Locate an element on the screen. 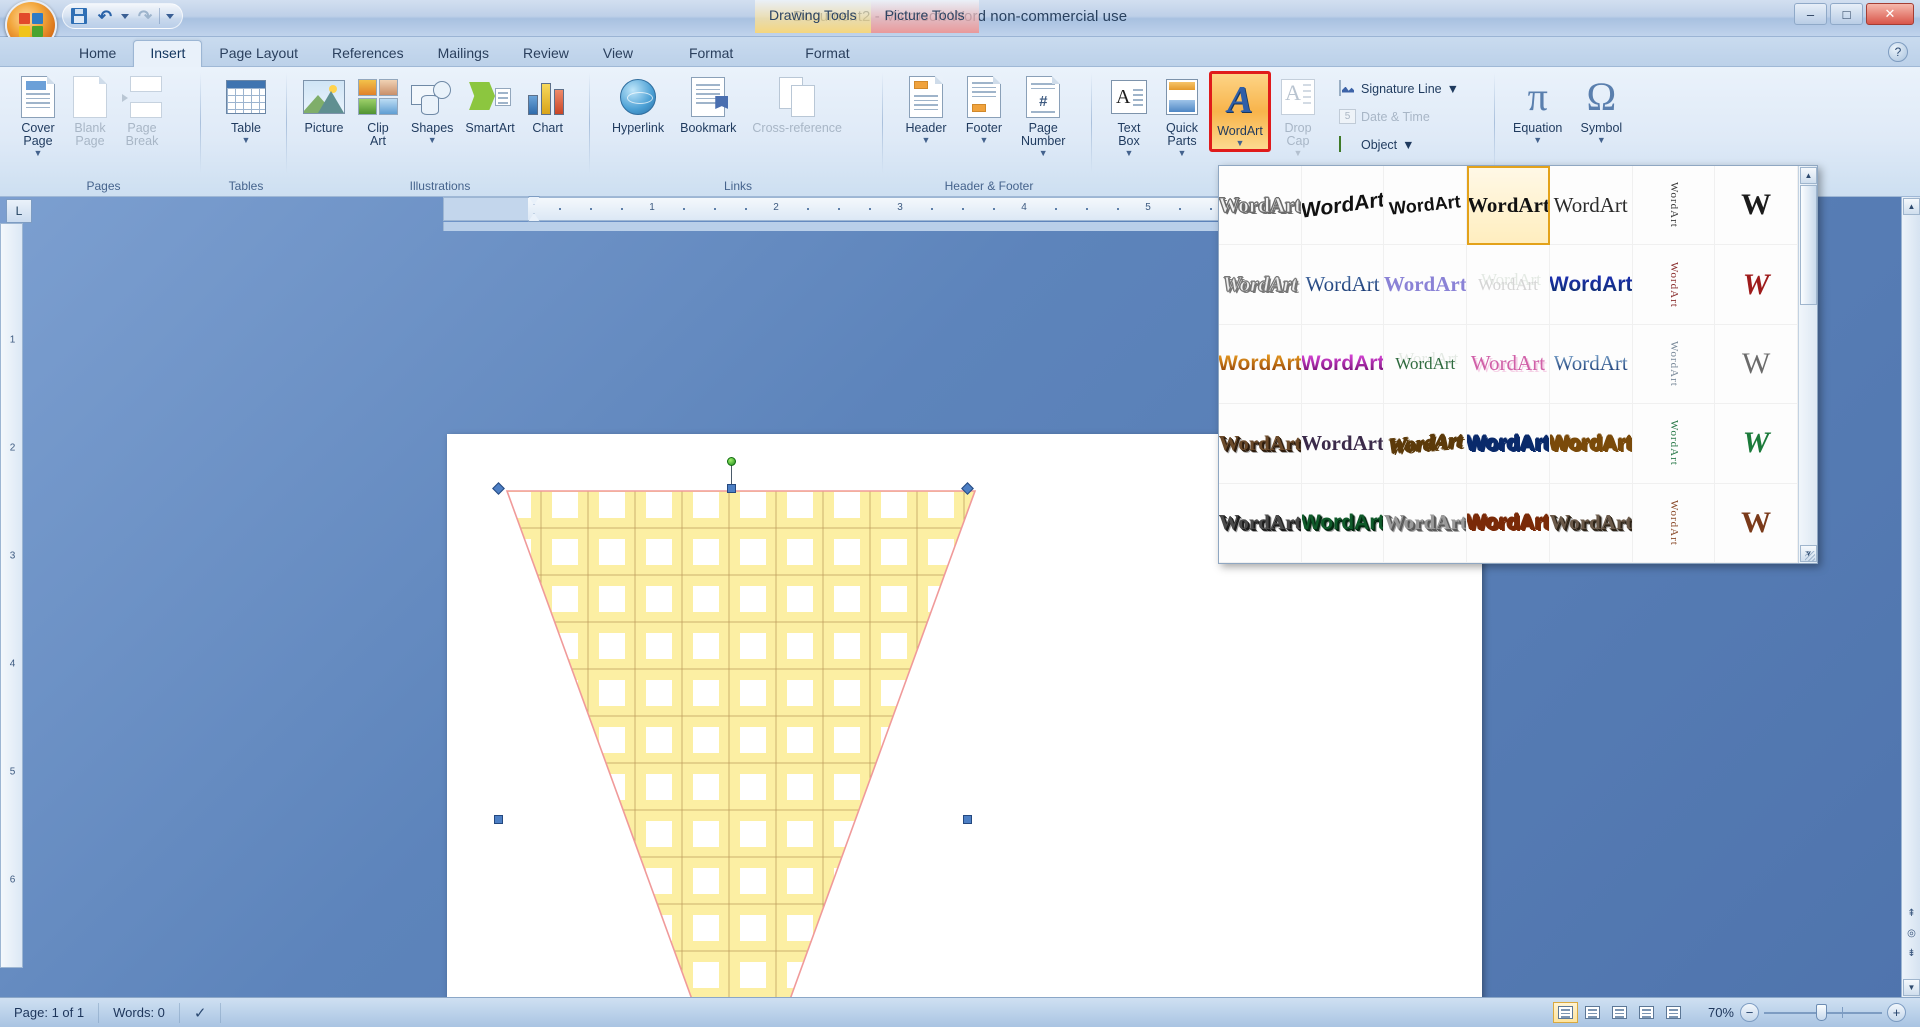  tab-stop-selector: L is located at coordinates (19, 211).